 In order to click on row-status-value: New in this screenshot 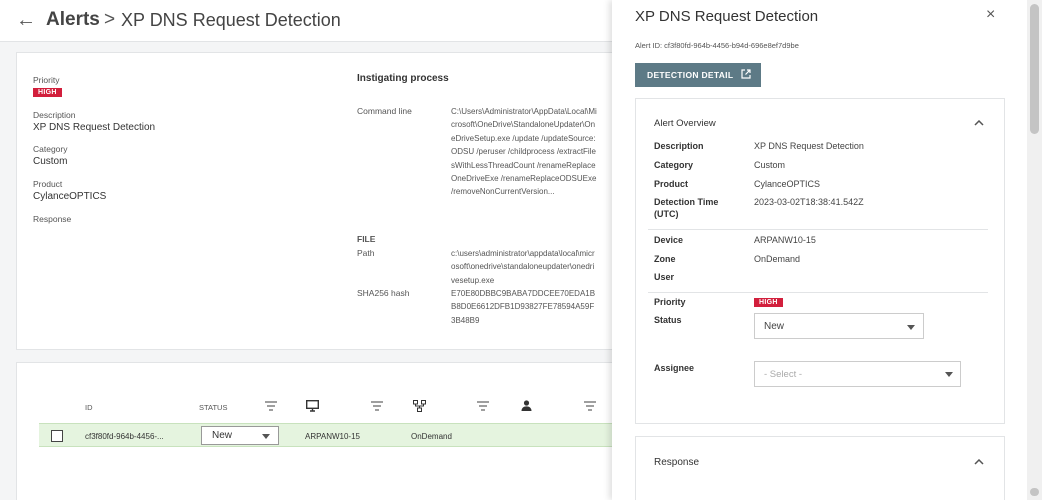, I will do `click(222, 435)`.